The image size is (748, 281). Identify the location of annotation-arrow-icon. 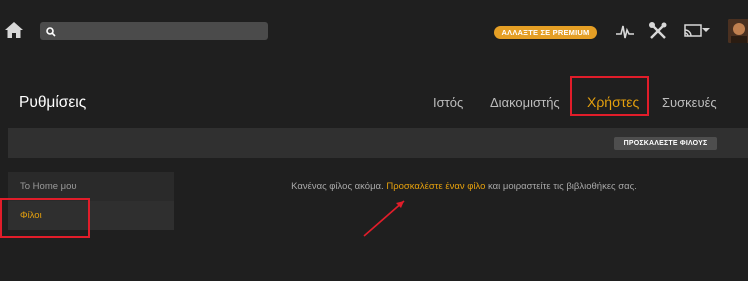
(385, 218).